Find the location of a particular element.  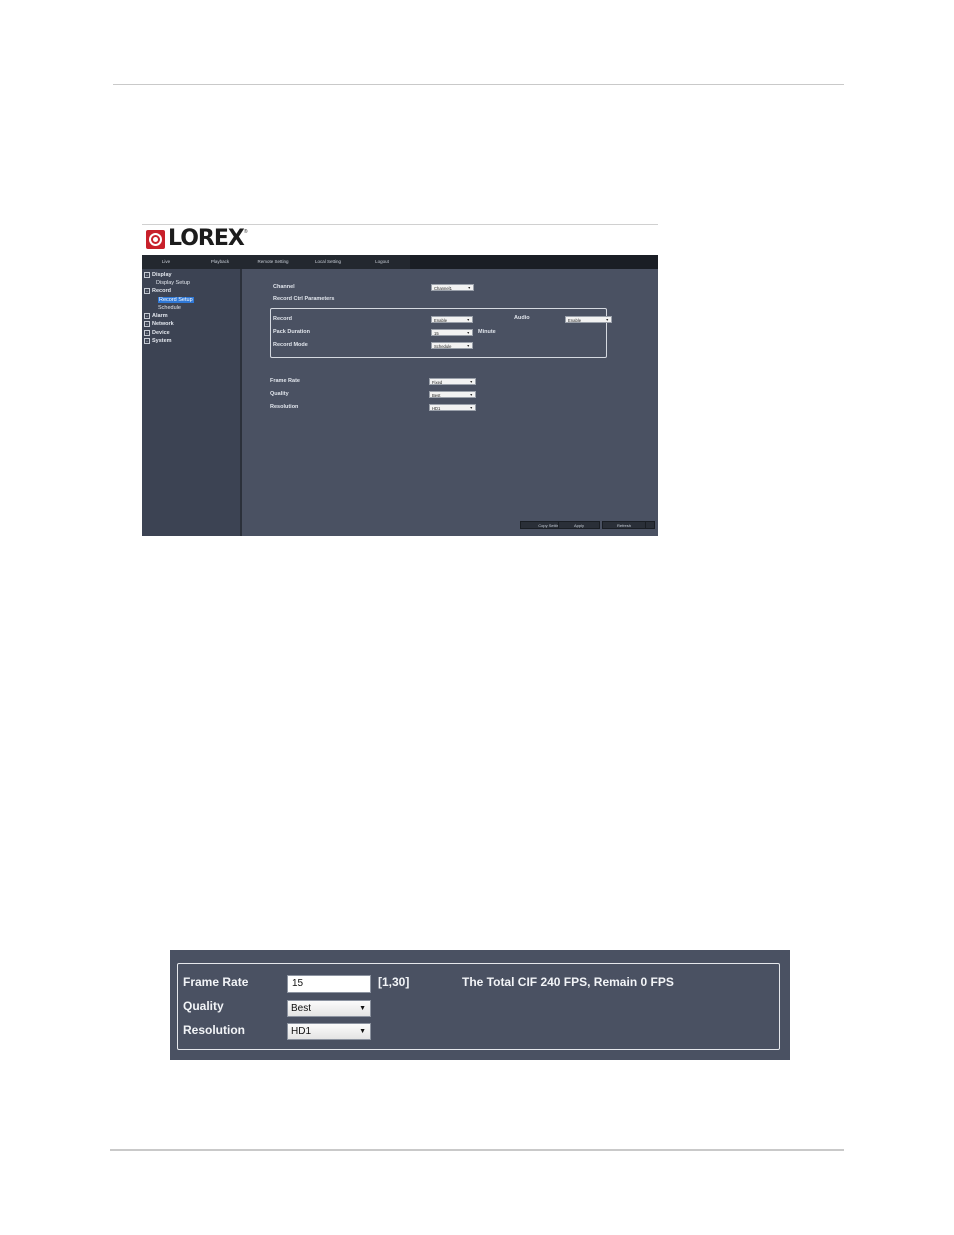

pack-duration-unit: Minute is located at coordinates (487, 332).